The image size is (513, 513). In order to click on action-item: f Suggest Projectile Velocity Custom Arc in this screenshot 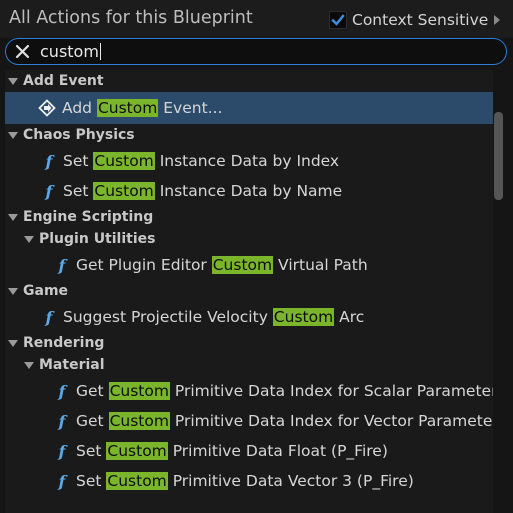, I will do `click(249, 317)`.